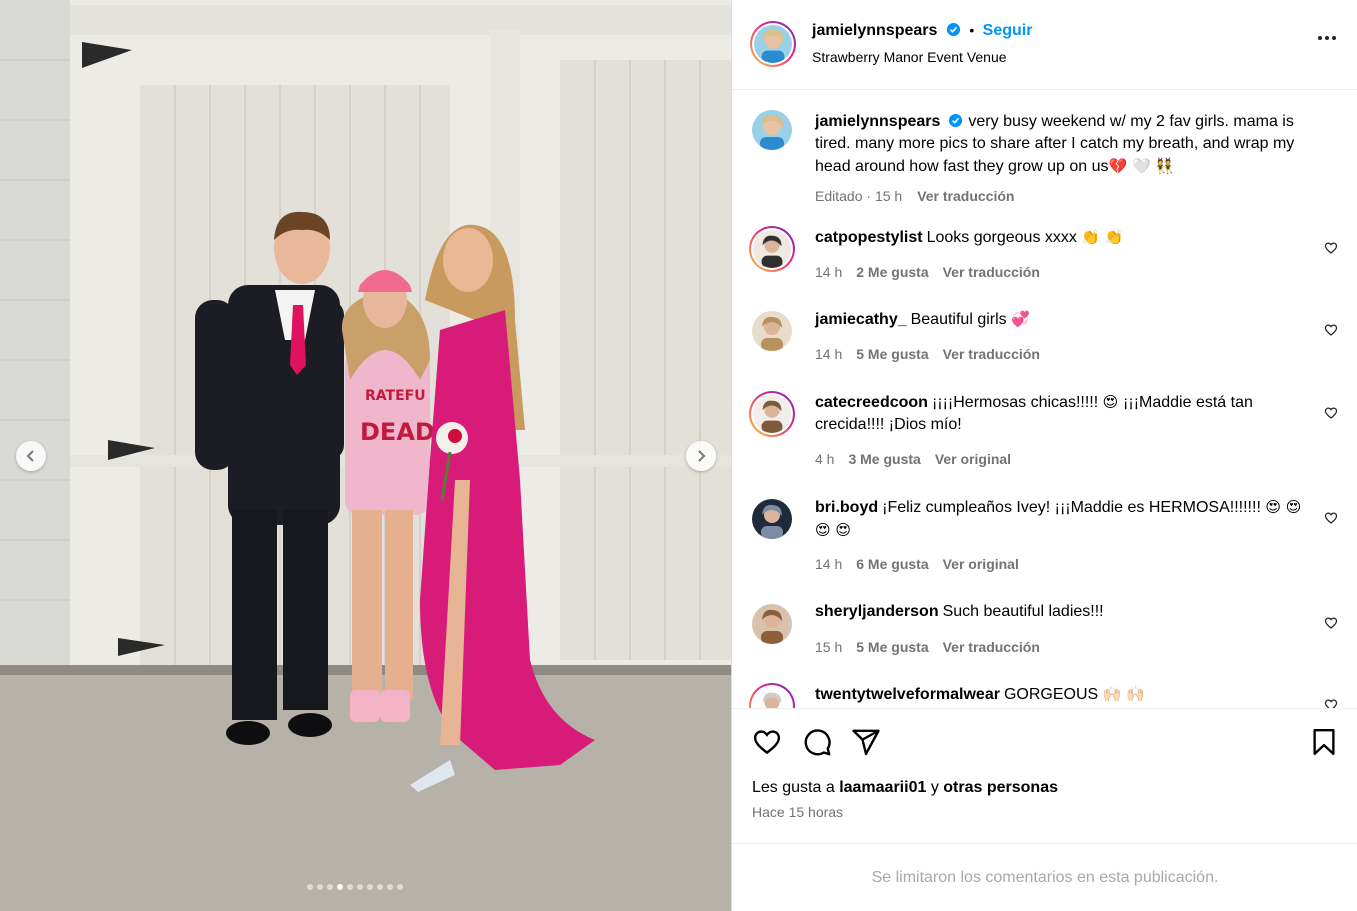 This screenshot has height=911, width=1357. I want to click on comment-text: Beautiful girls, so click(961, 319).